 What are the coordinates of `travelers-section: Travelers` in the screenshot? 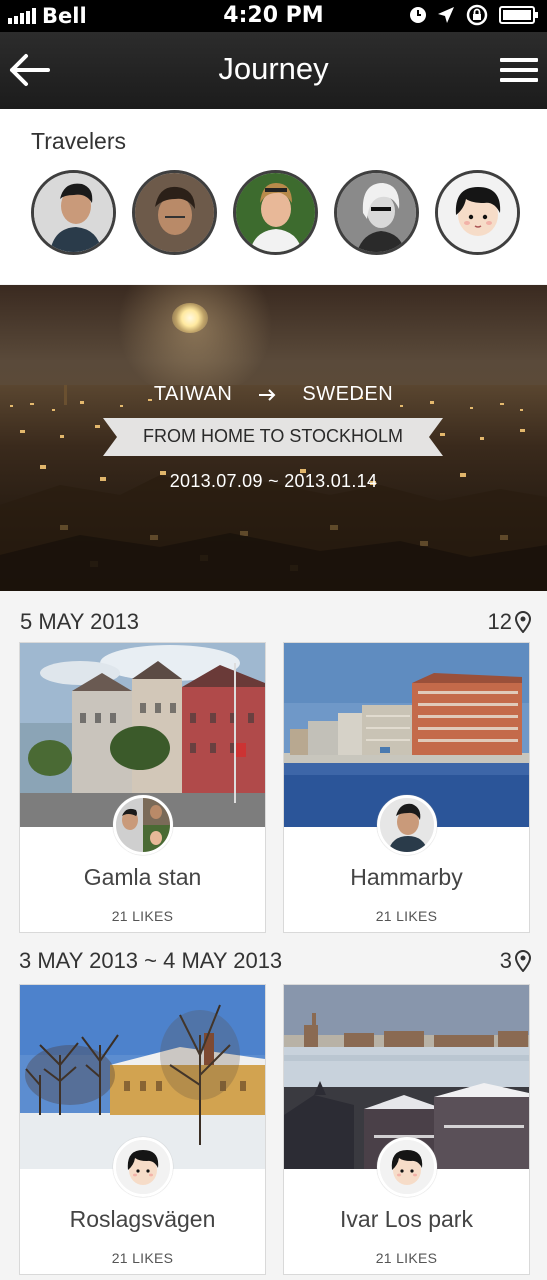 It's located at (273, 196).